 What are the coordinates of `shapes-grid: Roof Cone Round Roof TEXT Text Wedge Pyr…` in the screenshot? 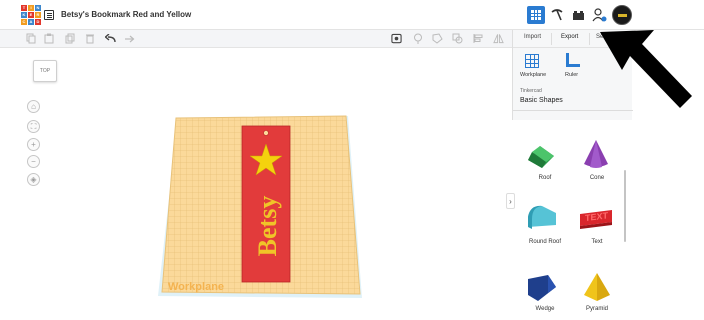 It's located at (572, 220).